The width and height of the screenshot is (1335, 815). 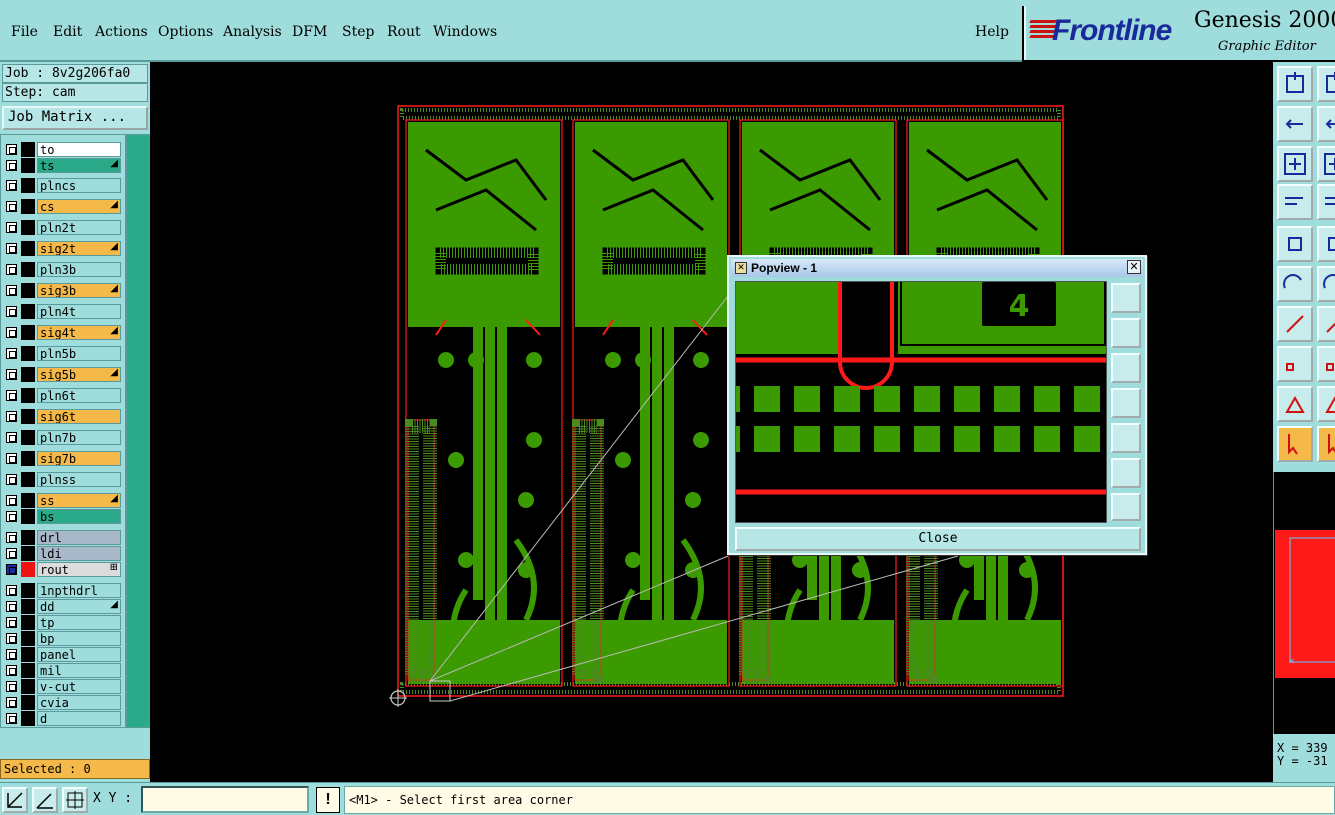 What do you see at coordinates (1126, 333) in the screenshot?
I see `popview-pan-up-button` at bounding box center [1126, 333].